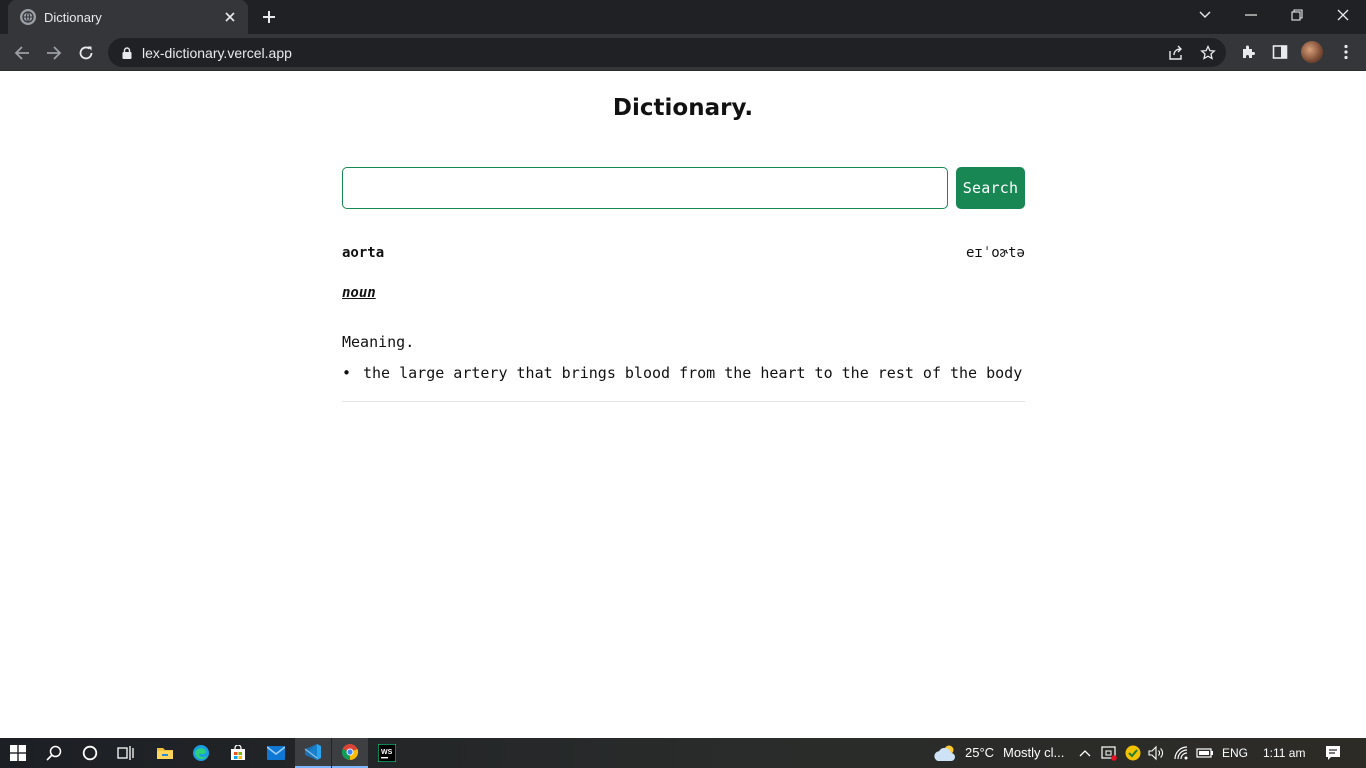  Describe the element at coordinates (1251, 15) in the screenshot. I see `minimize-icon` at that location.